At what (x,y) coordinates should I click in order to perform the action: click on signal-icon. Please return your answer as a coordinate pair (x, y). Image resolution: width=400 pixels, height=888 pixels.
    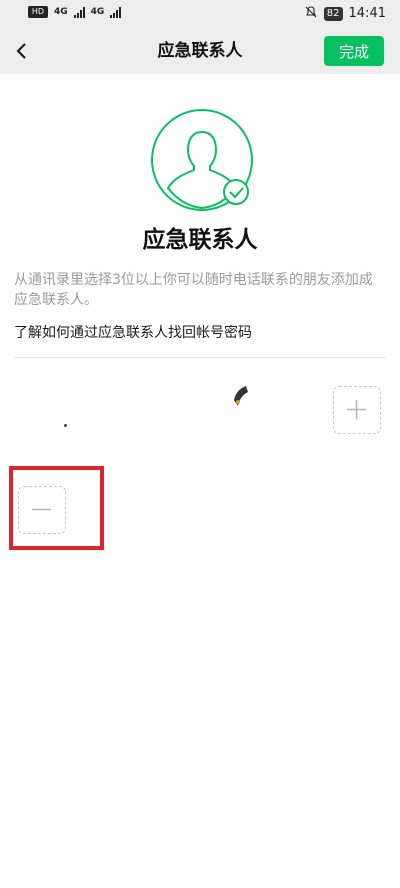
    Looking at the image, I should click on (79, 12).